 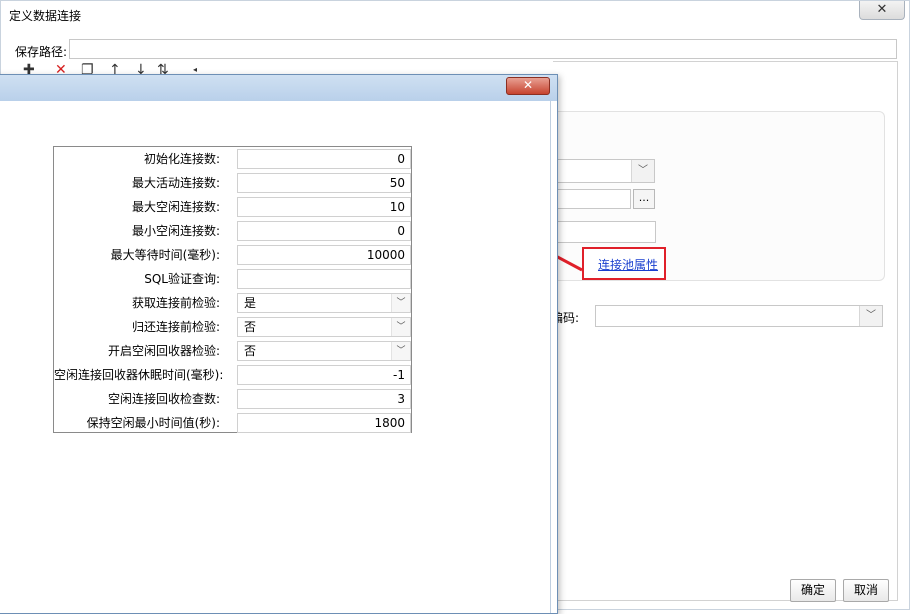 I want to click on property-value: 3, so click(x=401, y=399).